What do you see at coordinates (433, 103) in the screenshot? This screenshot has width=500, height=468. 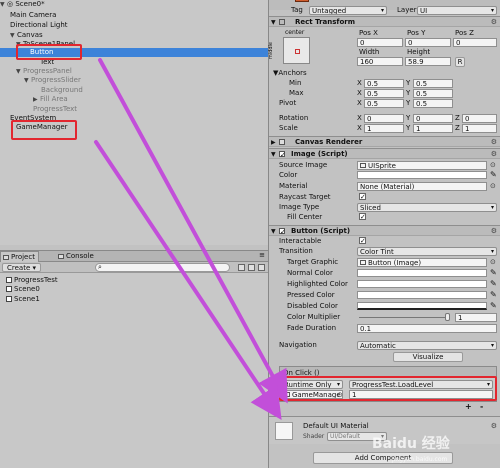 I see `pivot-y-field: 0.5` at bounding box center [433, 103].